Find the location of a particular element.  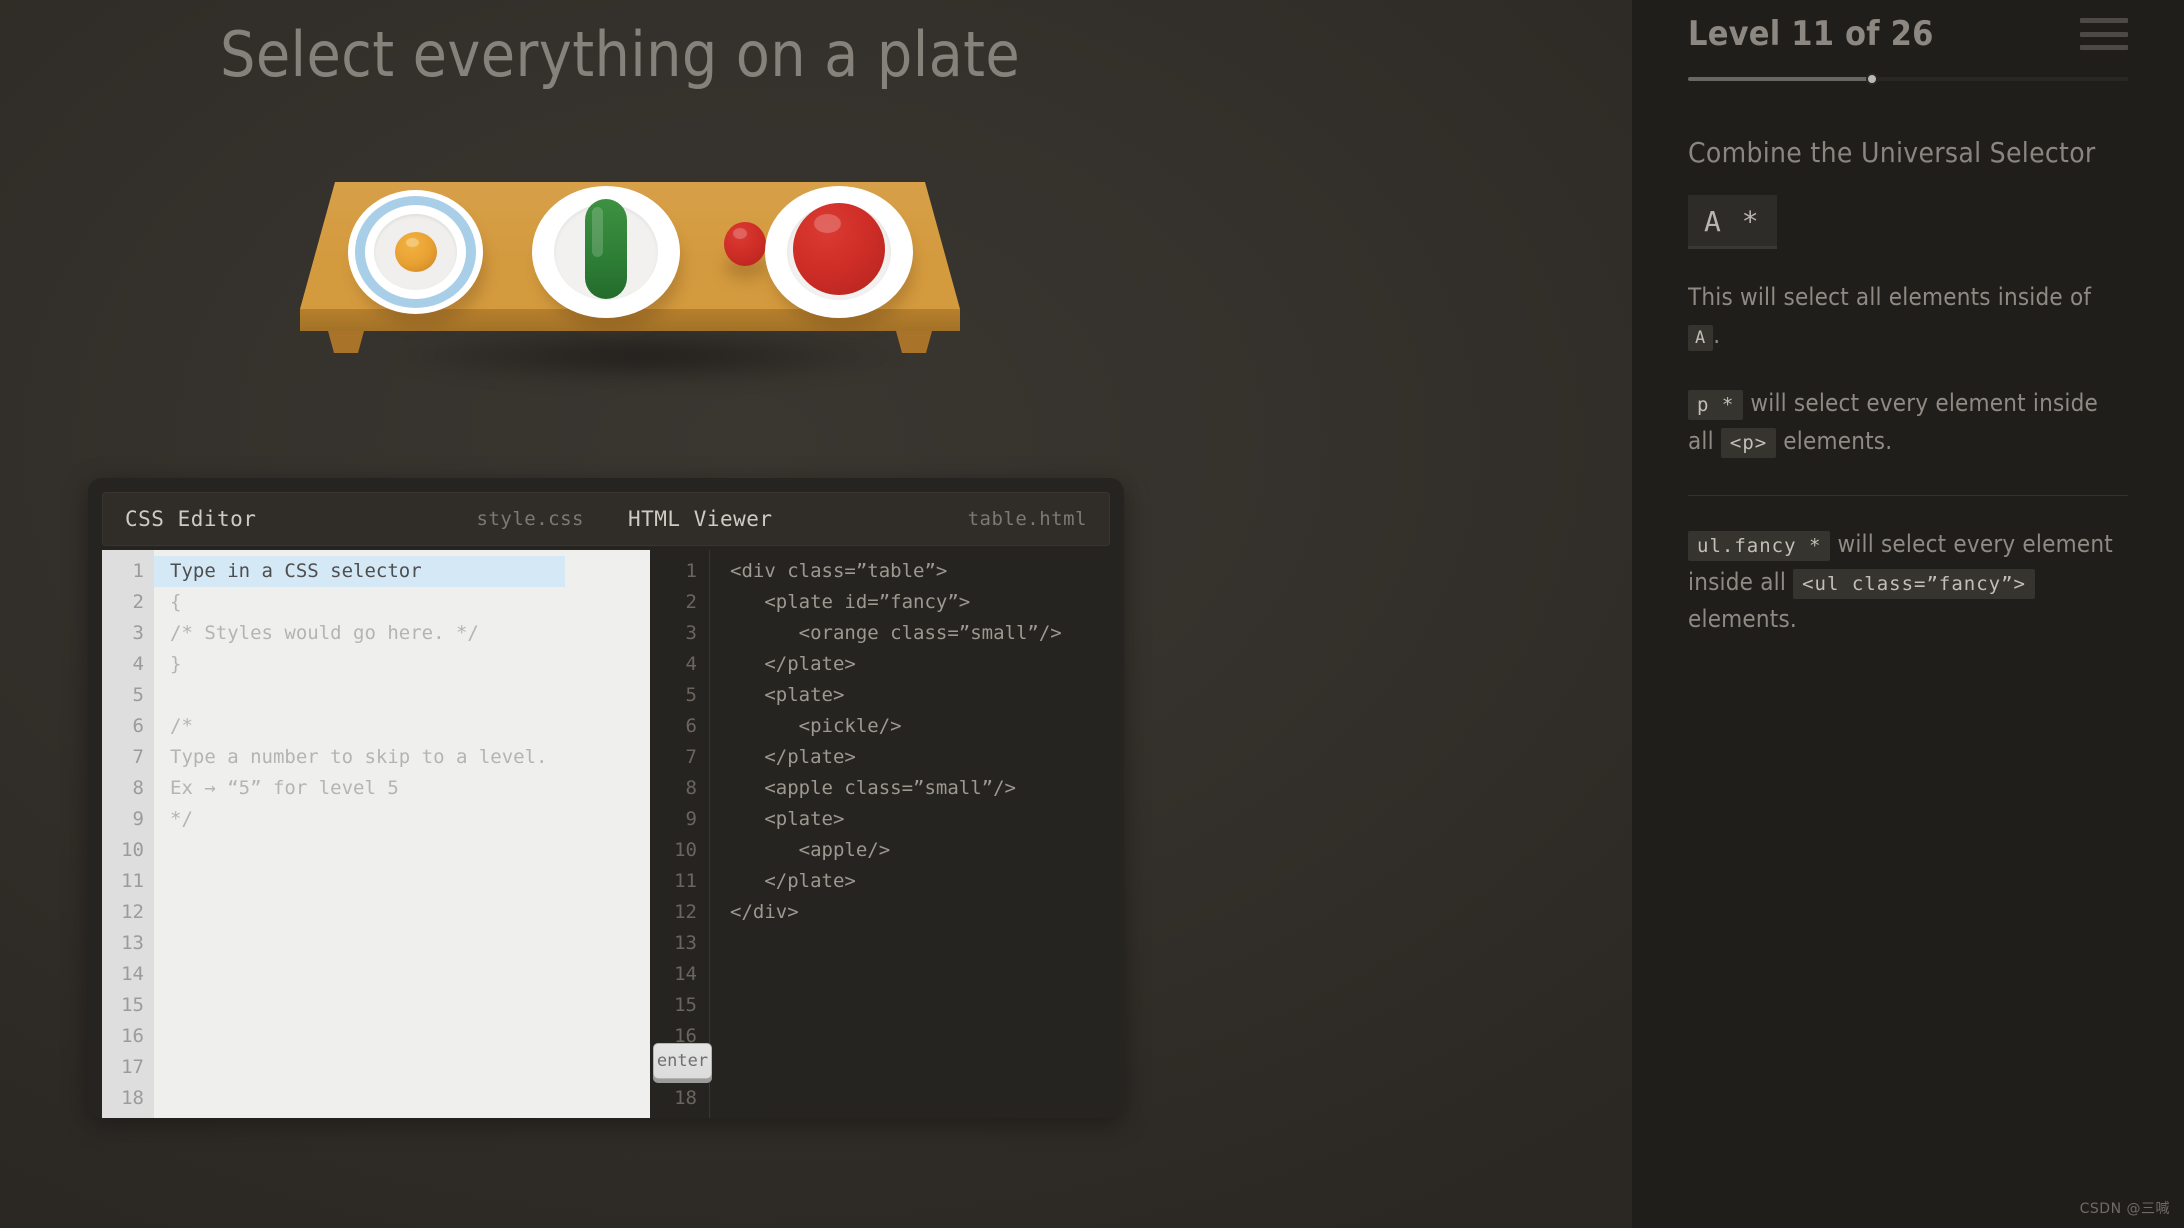

css-selector-input: Type in a CSS selector is located at coordinates (402, 571).